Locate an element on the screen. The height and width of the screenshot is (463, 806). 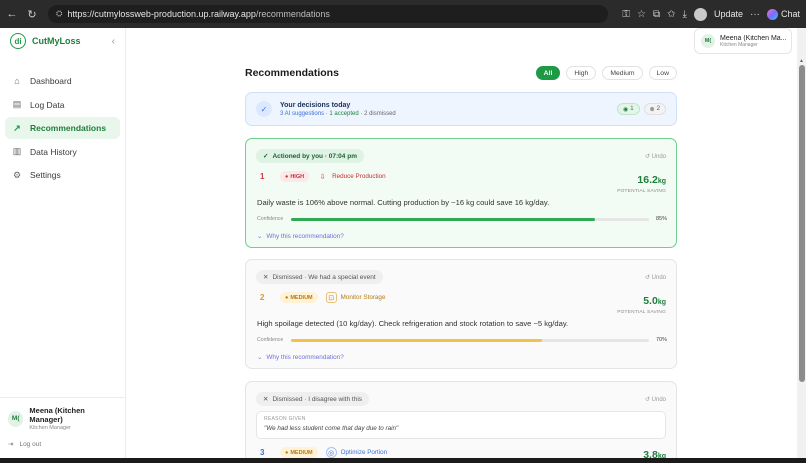
potential-saving: 16.2kg POTENTIAL SAVING is located at coordinates (641, 182).